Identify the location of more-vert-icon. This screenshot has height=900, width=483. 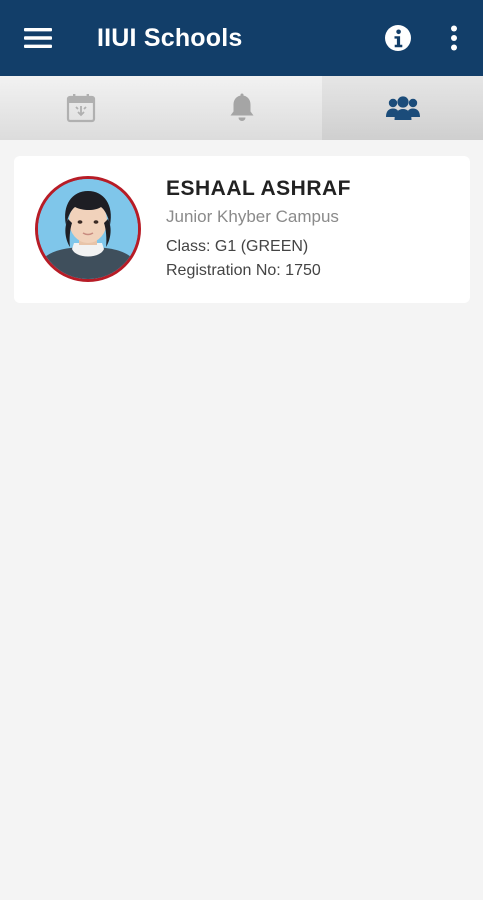
(454, 38).